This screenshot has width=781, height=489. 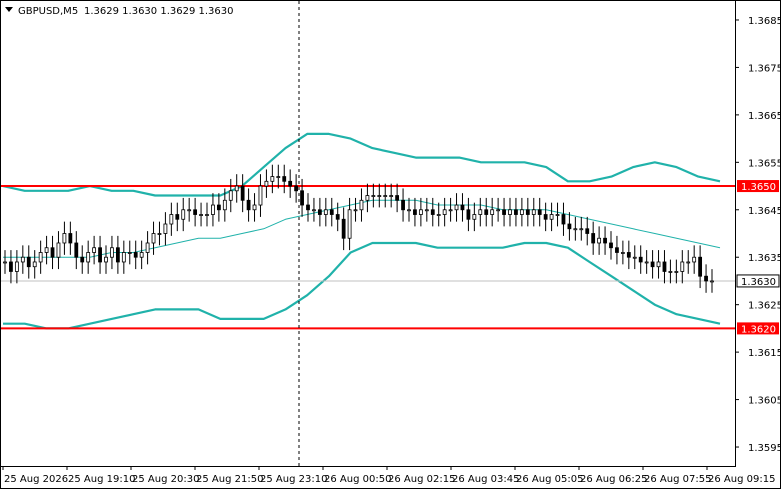 What do you see at coordinates (764, 448) in the screenshot?
I see `y-tick-label: 1.3595` at bounding box center [764, 448].